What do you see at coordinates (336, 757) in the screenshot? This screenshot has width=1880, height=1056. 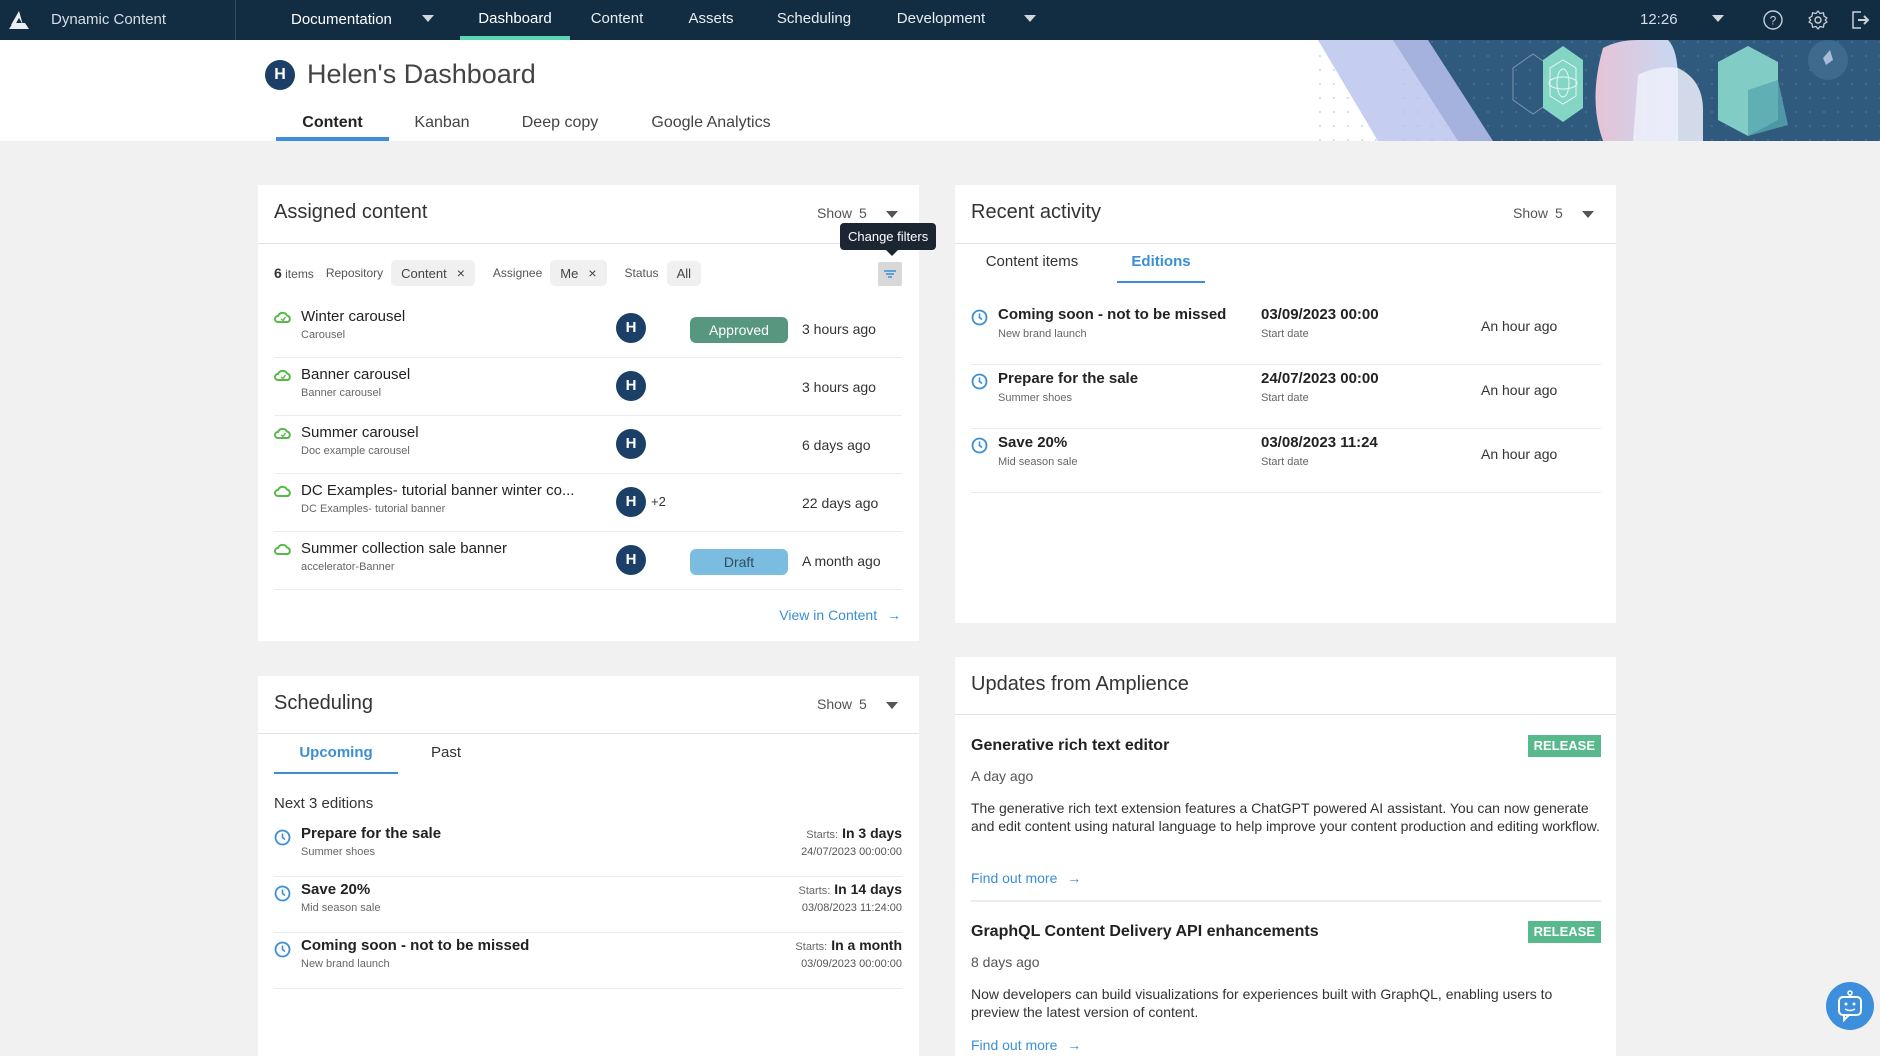 I see `tab-upcoming: Upcoming` at bounding box center [336, 757].